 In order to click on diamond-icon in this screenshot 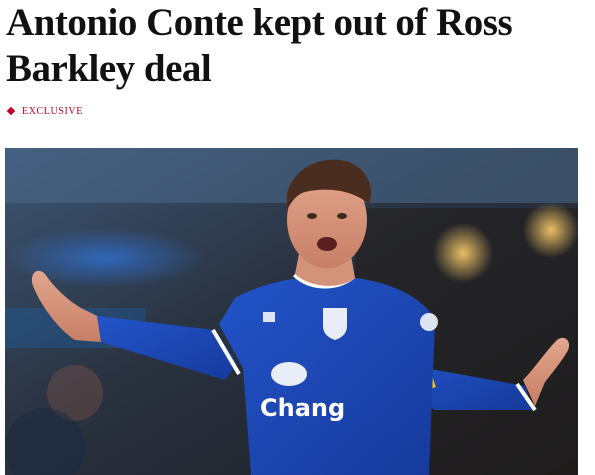, I will do `click(11, 111)`.